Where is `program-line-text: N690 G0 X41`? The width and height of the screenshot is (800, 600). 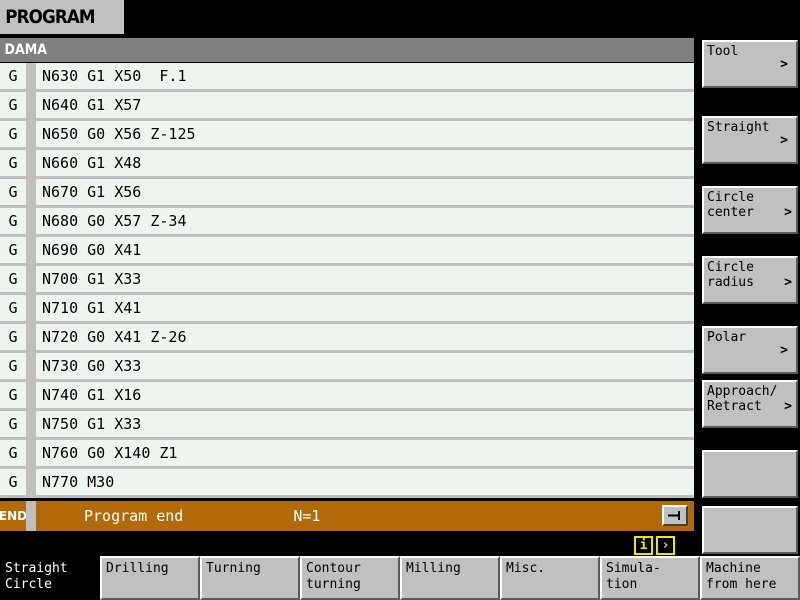 program-line-text: N690 G0 X41 is located at coordinates (365, 250).